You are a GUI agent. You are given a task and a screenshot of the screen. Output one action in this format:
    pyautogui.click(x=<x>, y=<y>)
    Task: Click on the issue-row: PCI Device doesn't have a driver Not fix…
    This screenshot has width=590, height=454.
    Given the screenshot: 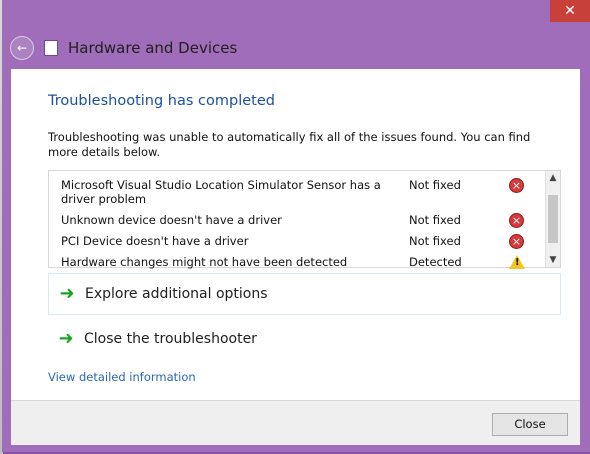 What is the action you would take?
    pyautogui.click(x=301, y=241)
    